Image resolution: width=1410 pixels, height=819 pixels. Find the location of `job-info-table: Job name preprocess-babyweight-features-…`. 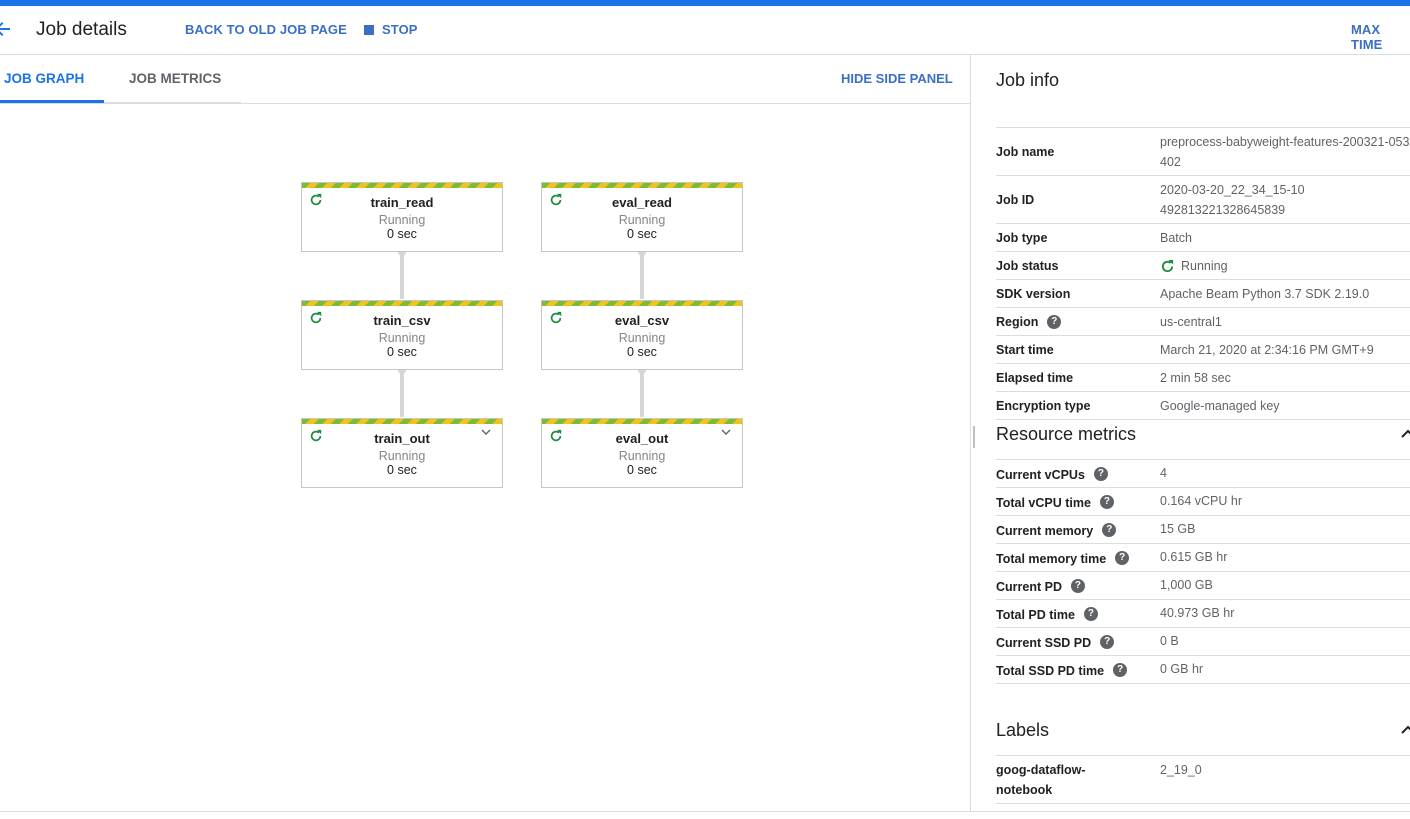

job-info-table: Job name preprocess-babyweight-features-… is located at coordinates (1203, 273).